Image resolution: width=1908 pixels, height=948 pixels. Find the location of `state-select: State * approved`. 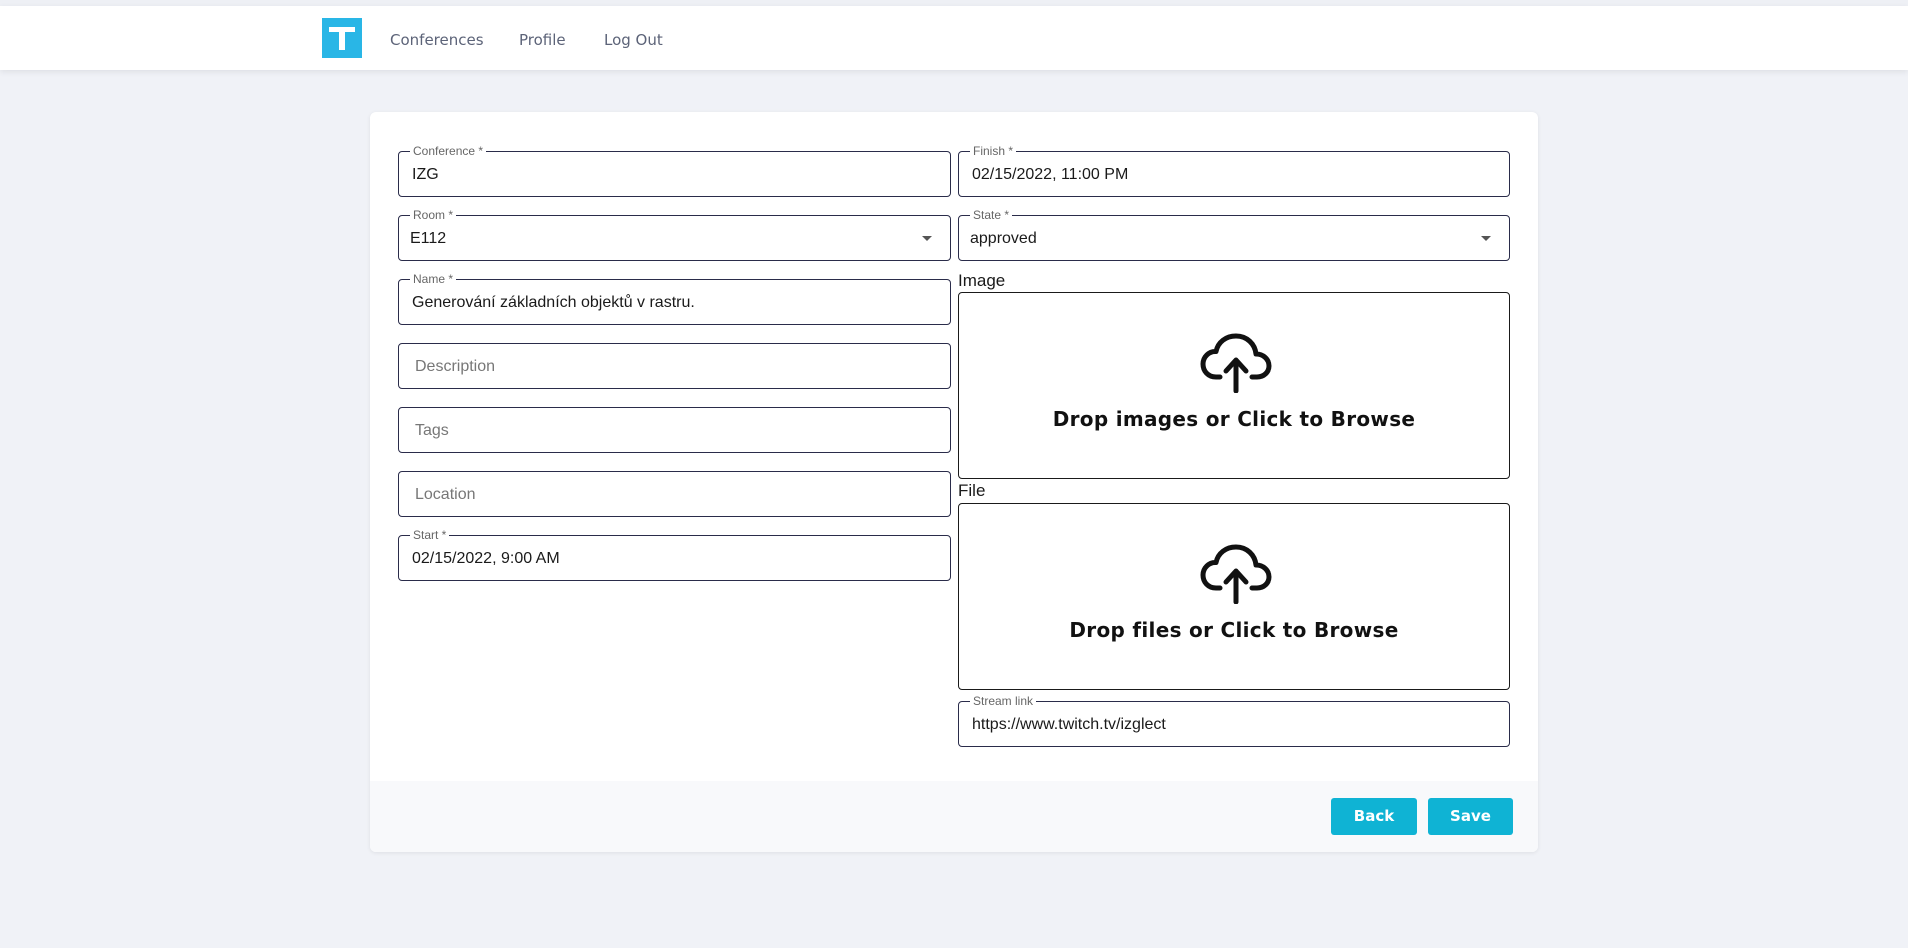

state-select: State * approved is located at coordinates (1234, 234).